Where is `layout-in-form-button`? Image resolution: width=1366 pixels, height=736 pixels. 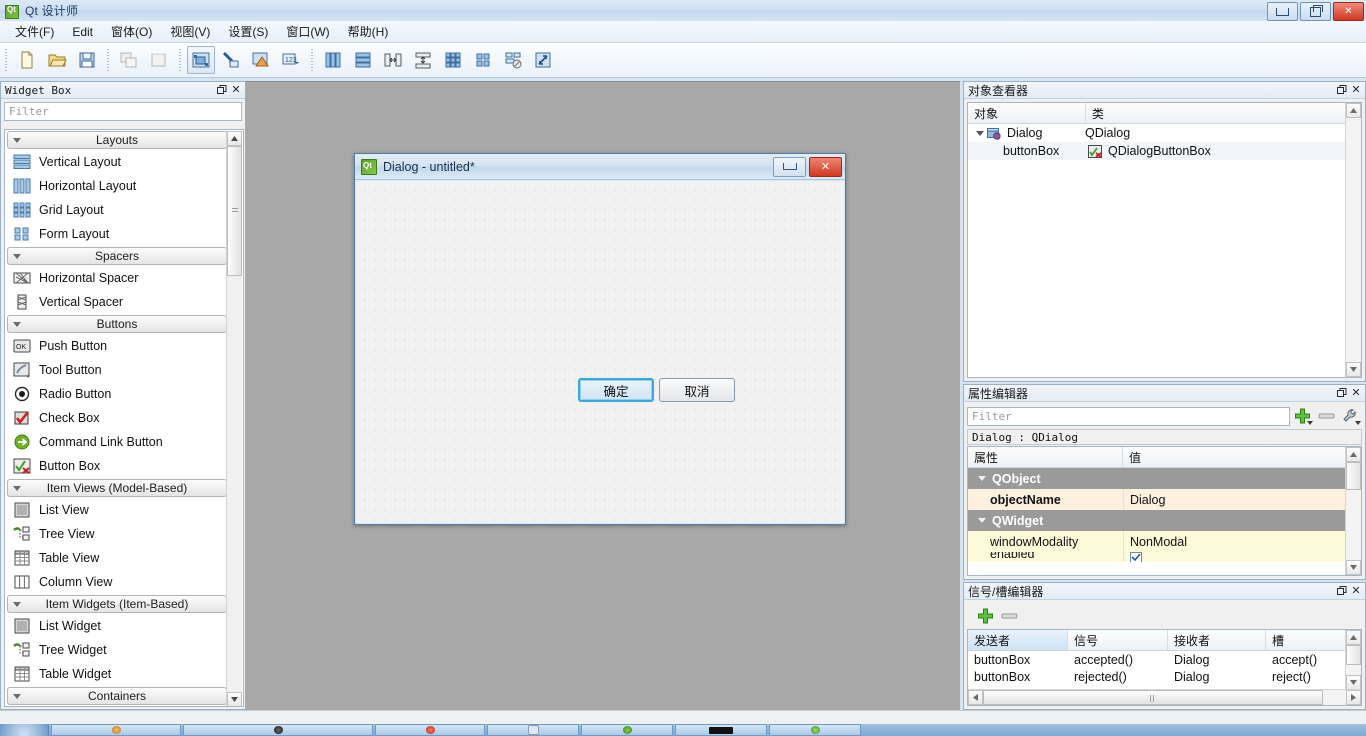
layout-in-form-button is located at coordinates (483, 60).